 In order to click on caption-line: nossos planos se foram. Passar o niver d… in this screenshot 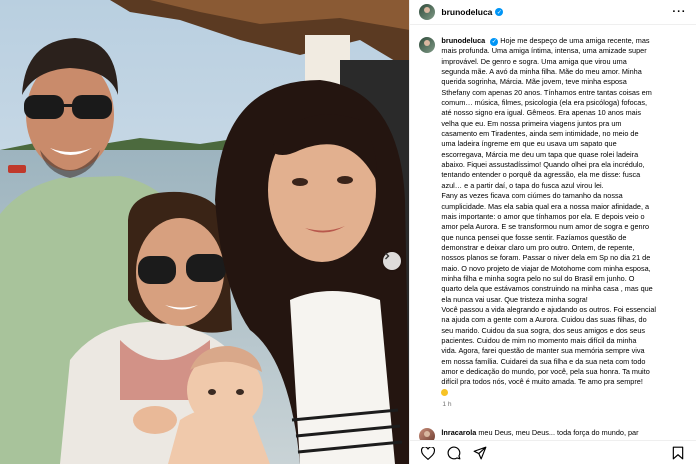, I will do `click(546, 258)`.